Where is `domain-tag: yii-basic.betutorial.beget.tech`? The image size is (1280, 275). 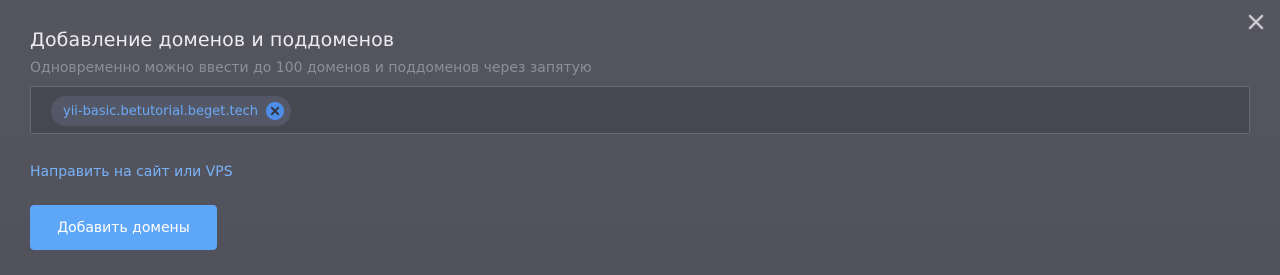 domain-tag: yii-basic.betutorial.beget.tech is located at coordinates (171, 111).